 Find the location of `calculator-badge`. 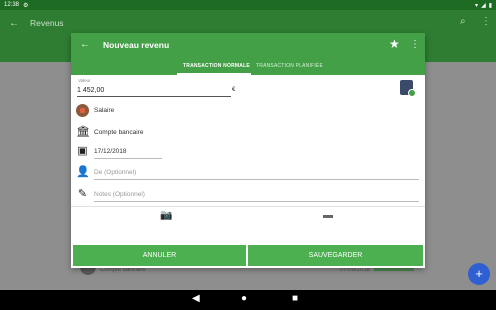

calculator-badge is located at coordinates (412, 93).